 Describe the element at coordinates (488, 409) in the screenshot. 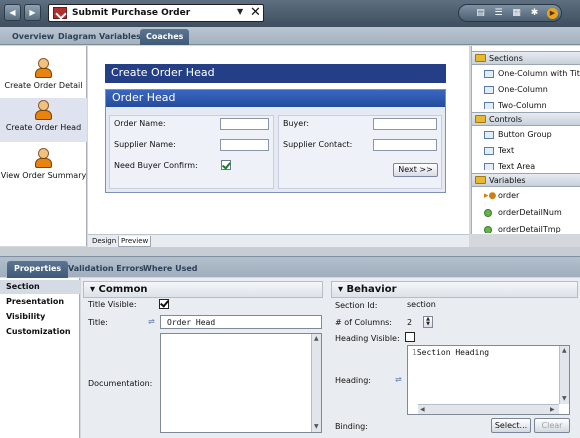

I see `heading-scrollbar-horizontal: ◀ ▶` at that location.